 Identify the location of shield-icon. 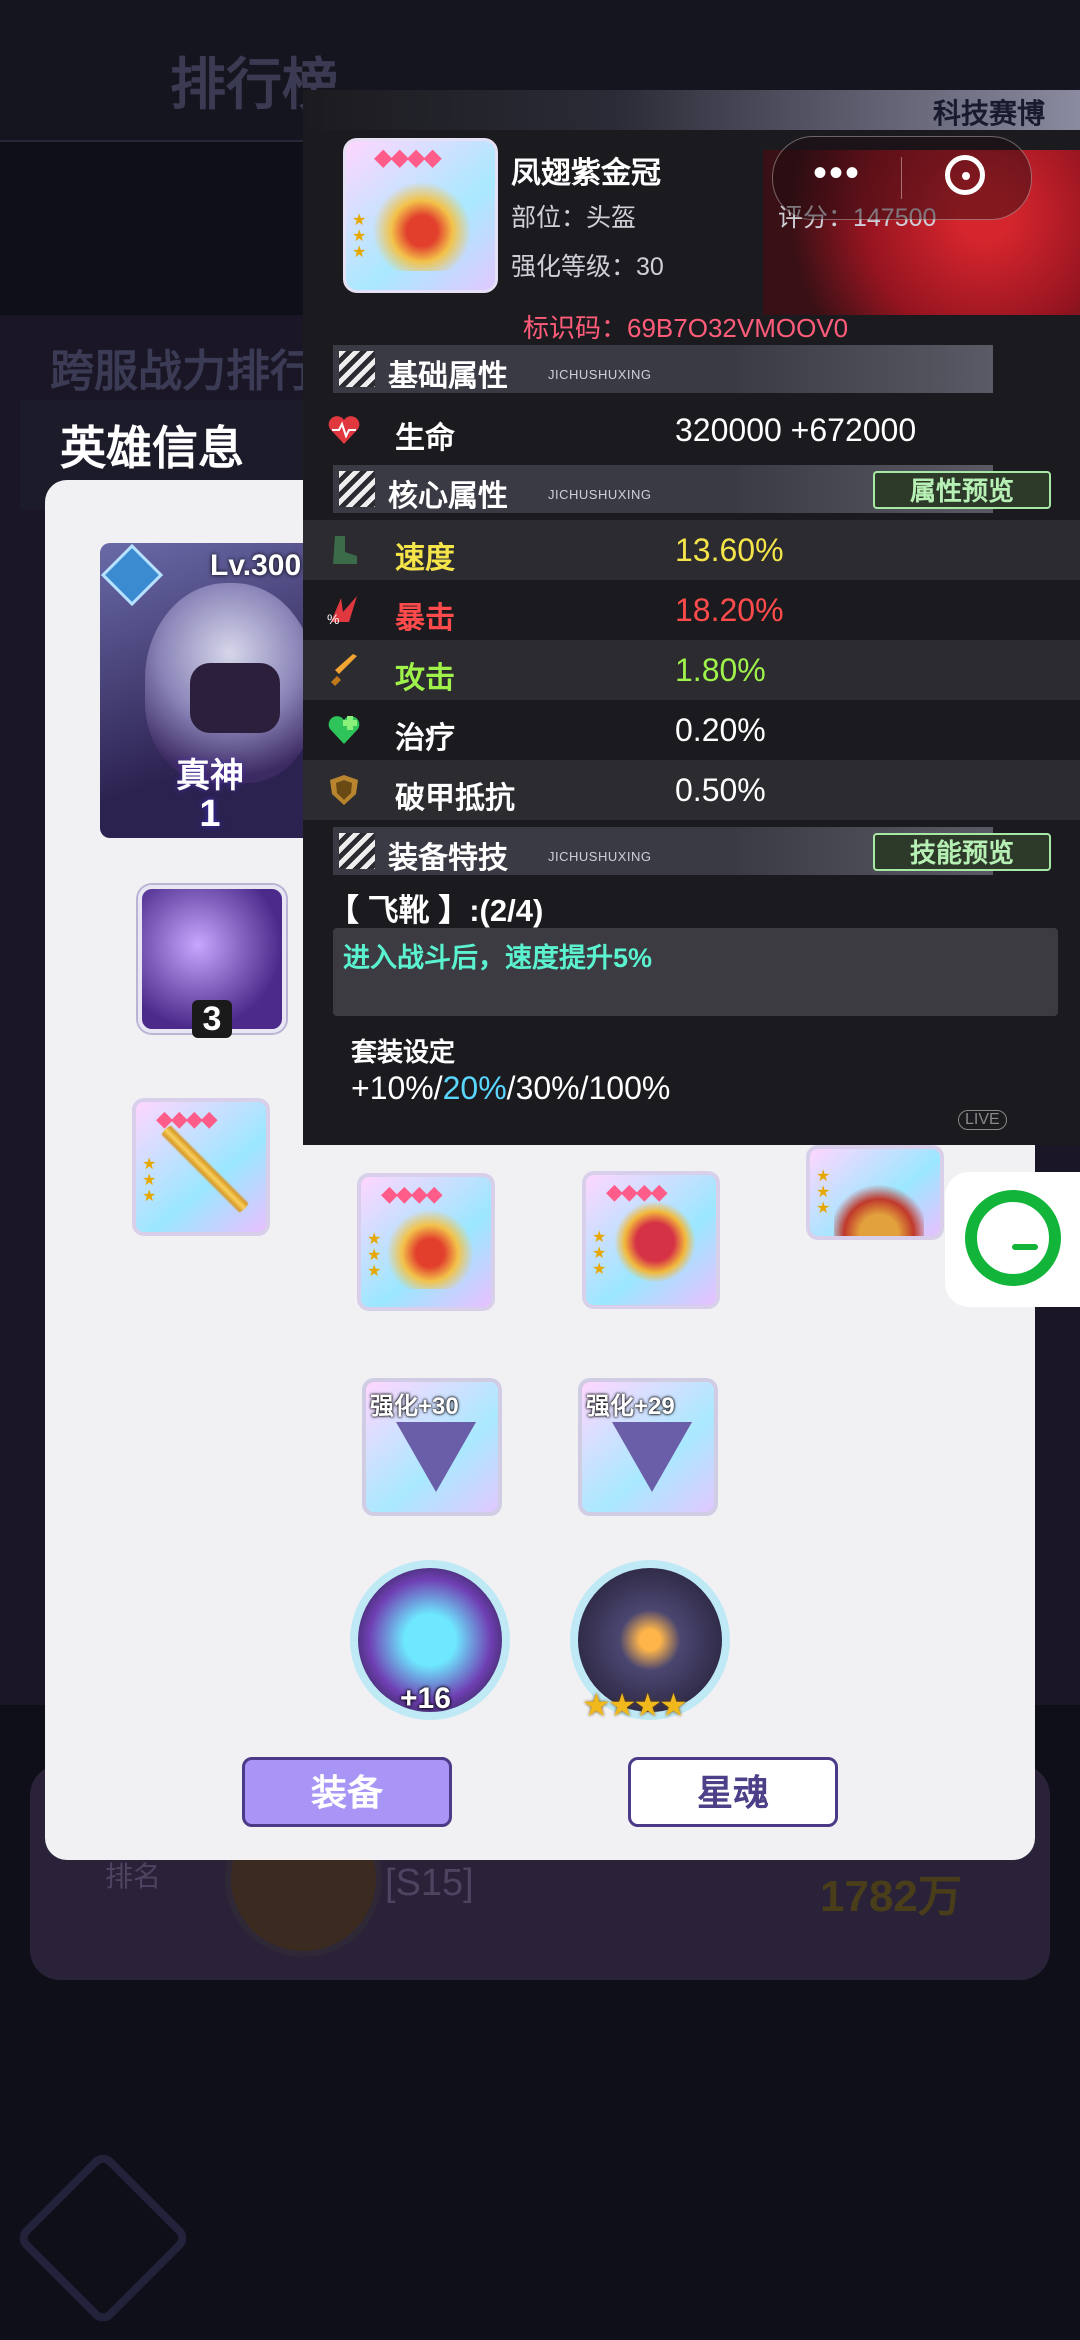
(344, 790).